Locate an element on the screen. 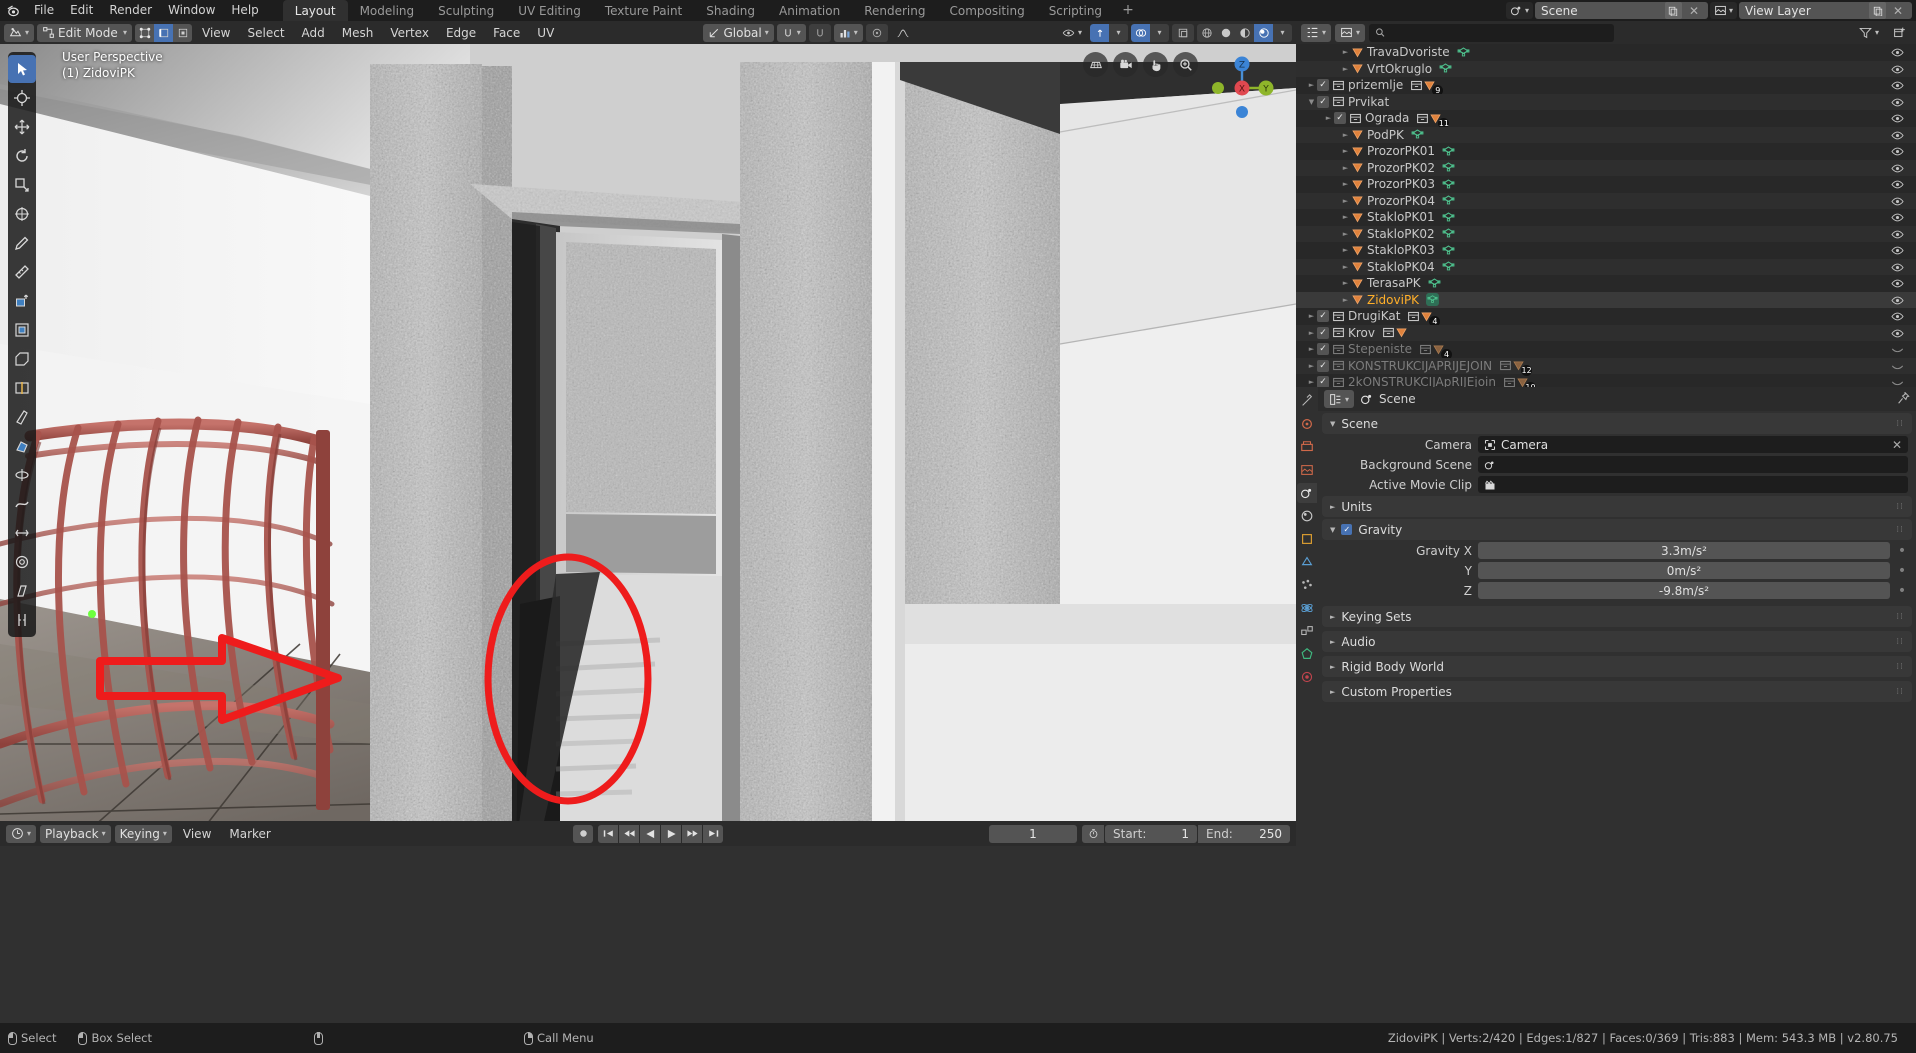 This screenshot has height=1053, width=1916. gravity-x-field: 3.3m/s² is located at coordinates (1684, 550).